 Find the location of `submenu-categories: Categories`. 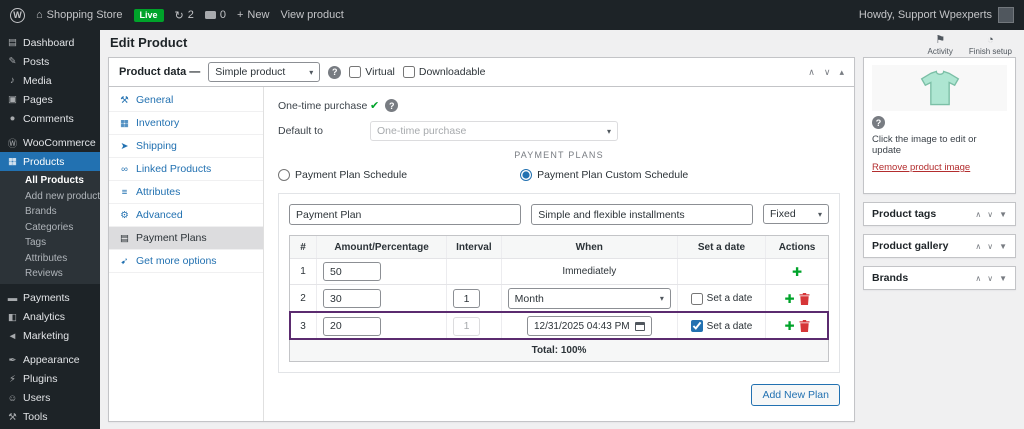

submenu-categories: Categories is located at coordinates (50, 228).